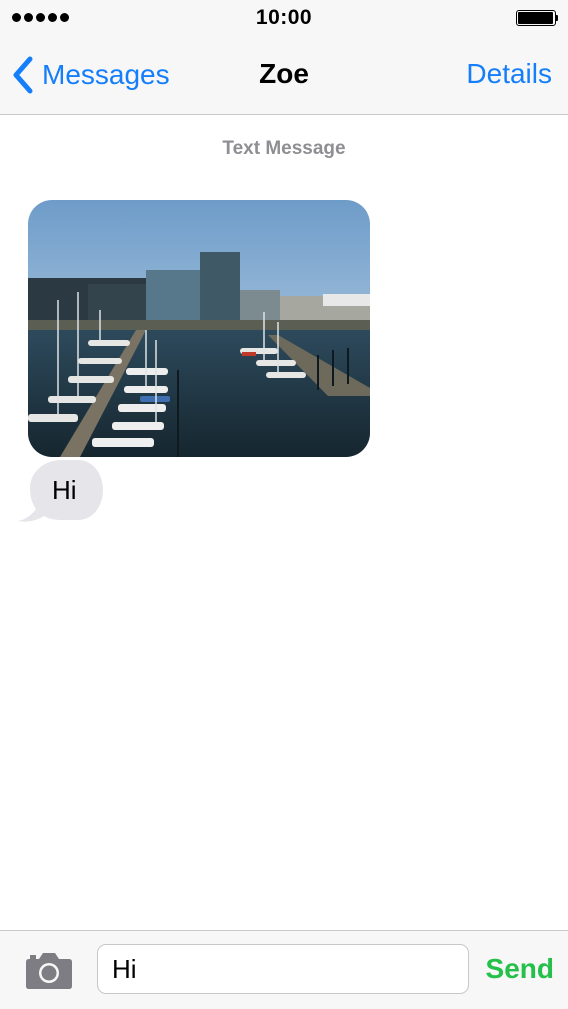 Image resolution: width=568 pixels, height=1009 pixels. I want to click on status-time: 10:00, so click(284, 17).